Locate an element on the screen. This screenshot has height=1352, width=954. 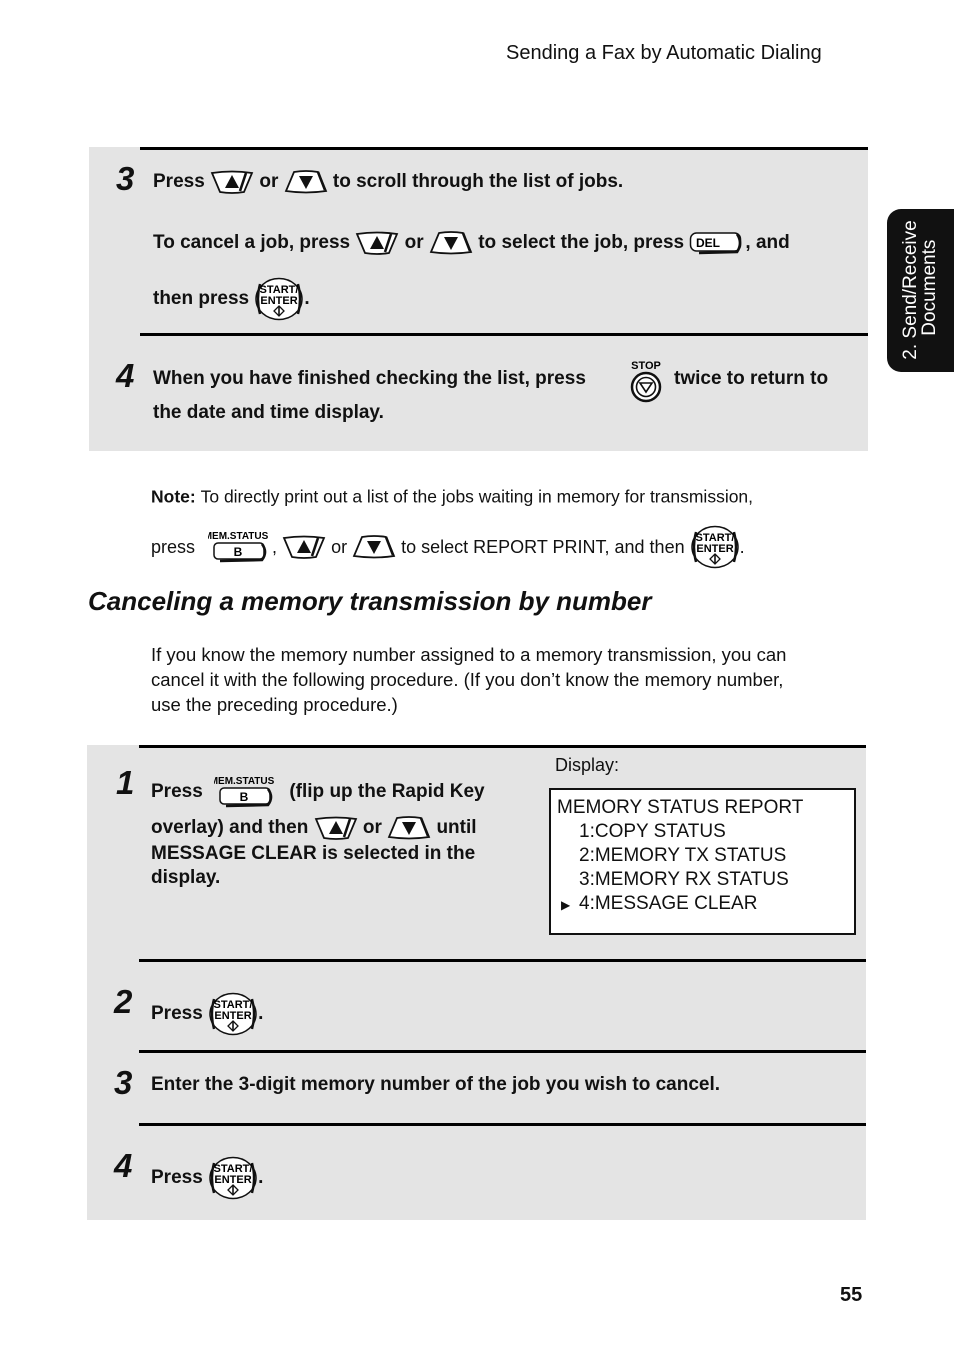
step2-line: Press START/ ENTER . is located at coordinates (207, 1014).